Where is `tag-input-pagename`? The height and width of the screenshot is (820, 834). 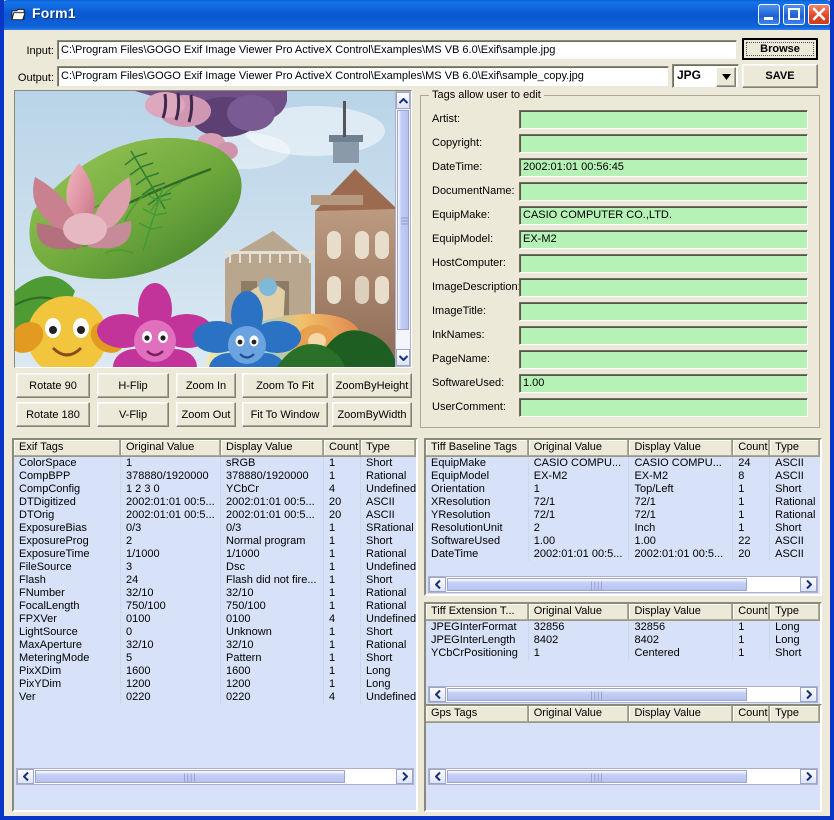 tag-input-pagename is located at coordinates (663, 359).